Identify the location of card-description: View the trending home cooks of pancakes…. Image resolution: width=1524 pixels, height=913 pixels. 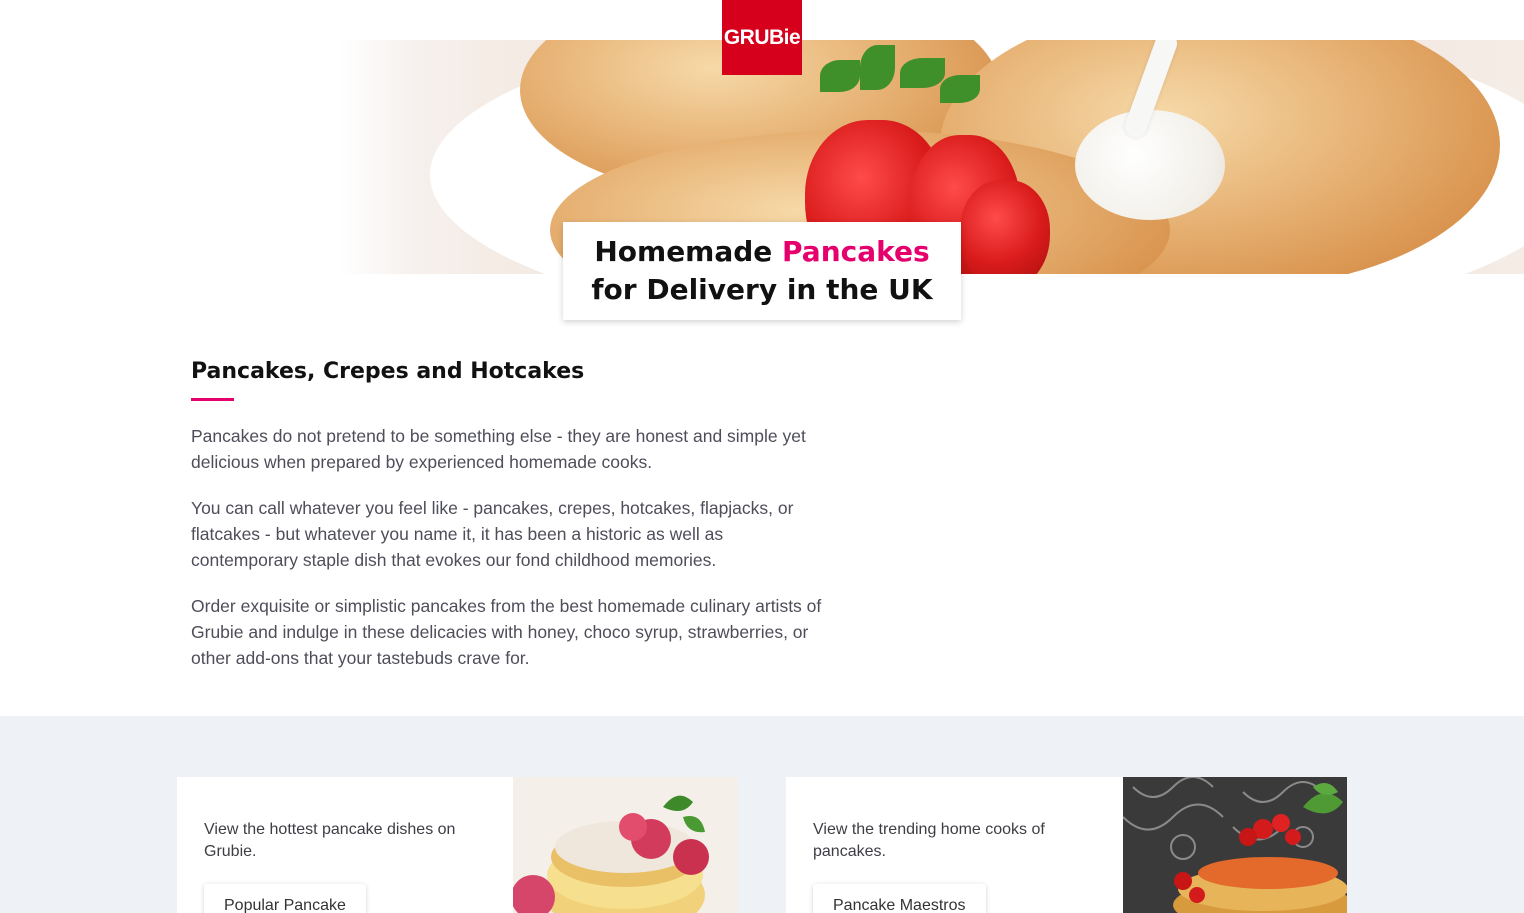
(929, 840).